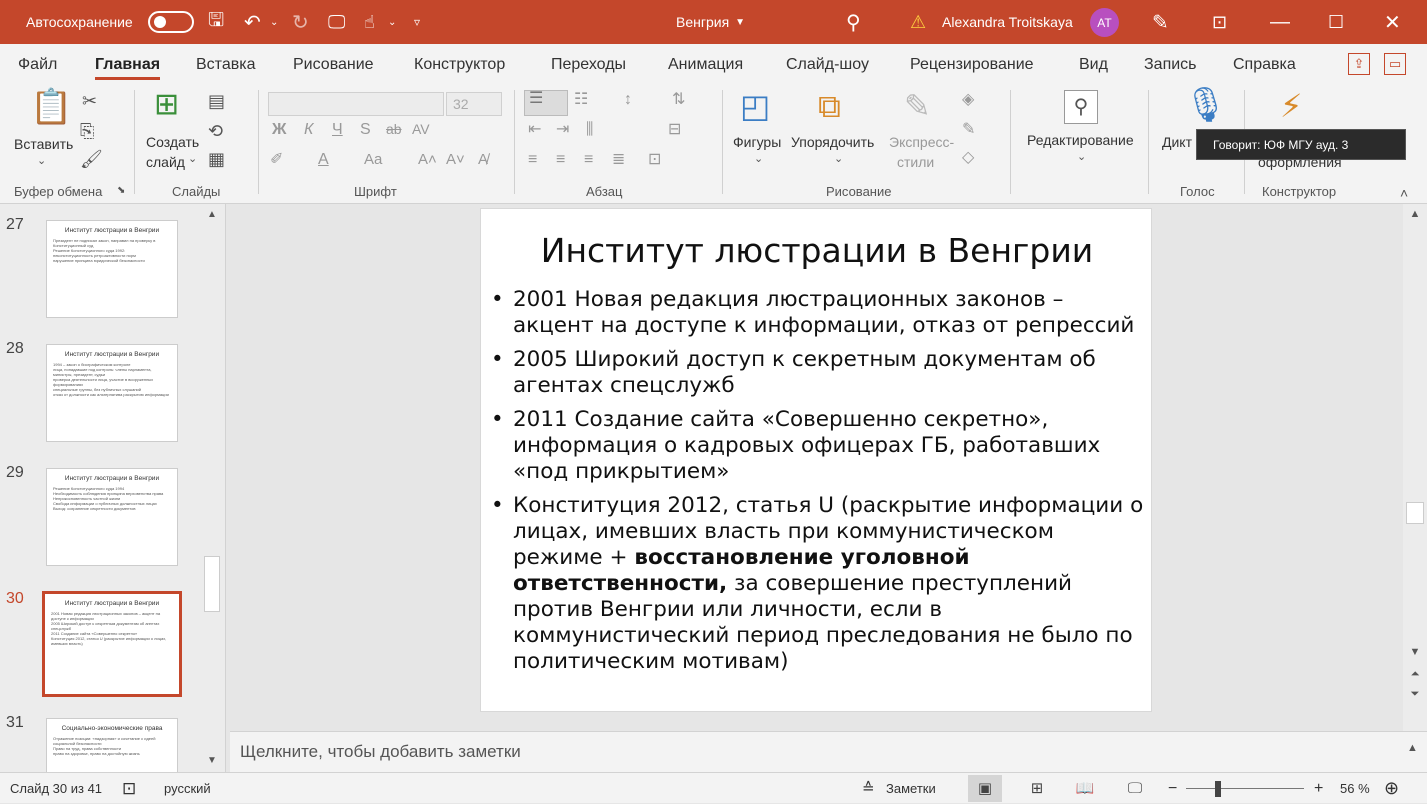 Image resolution: width=1427 pixels, height=804 pixels. What do you see at coordinates (1160, 22) in the screenshot?
I see `pen-icon: ✎` at bounding box center [1160, 22].